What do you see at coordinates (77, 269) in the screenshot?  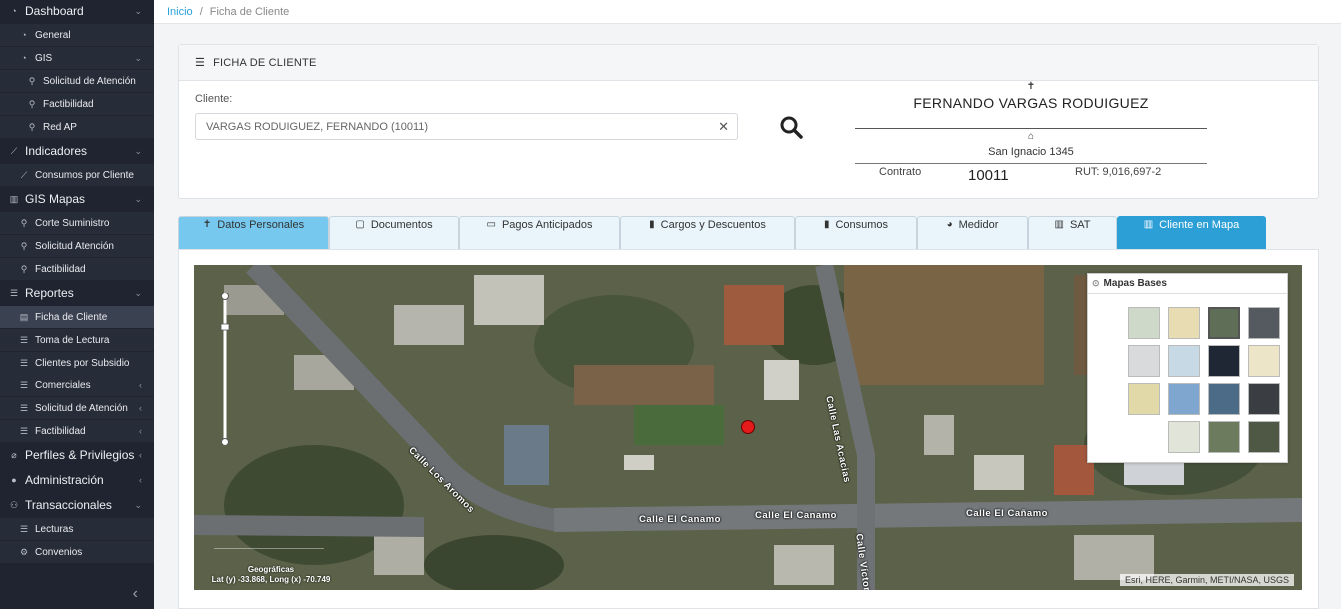 I see `sidebar-item-factibilidad-gis: ⚲ Factibilidad` at bounding box center [77, 269].